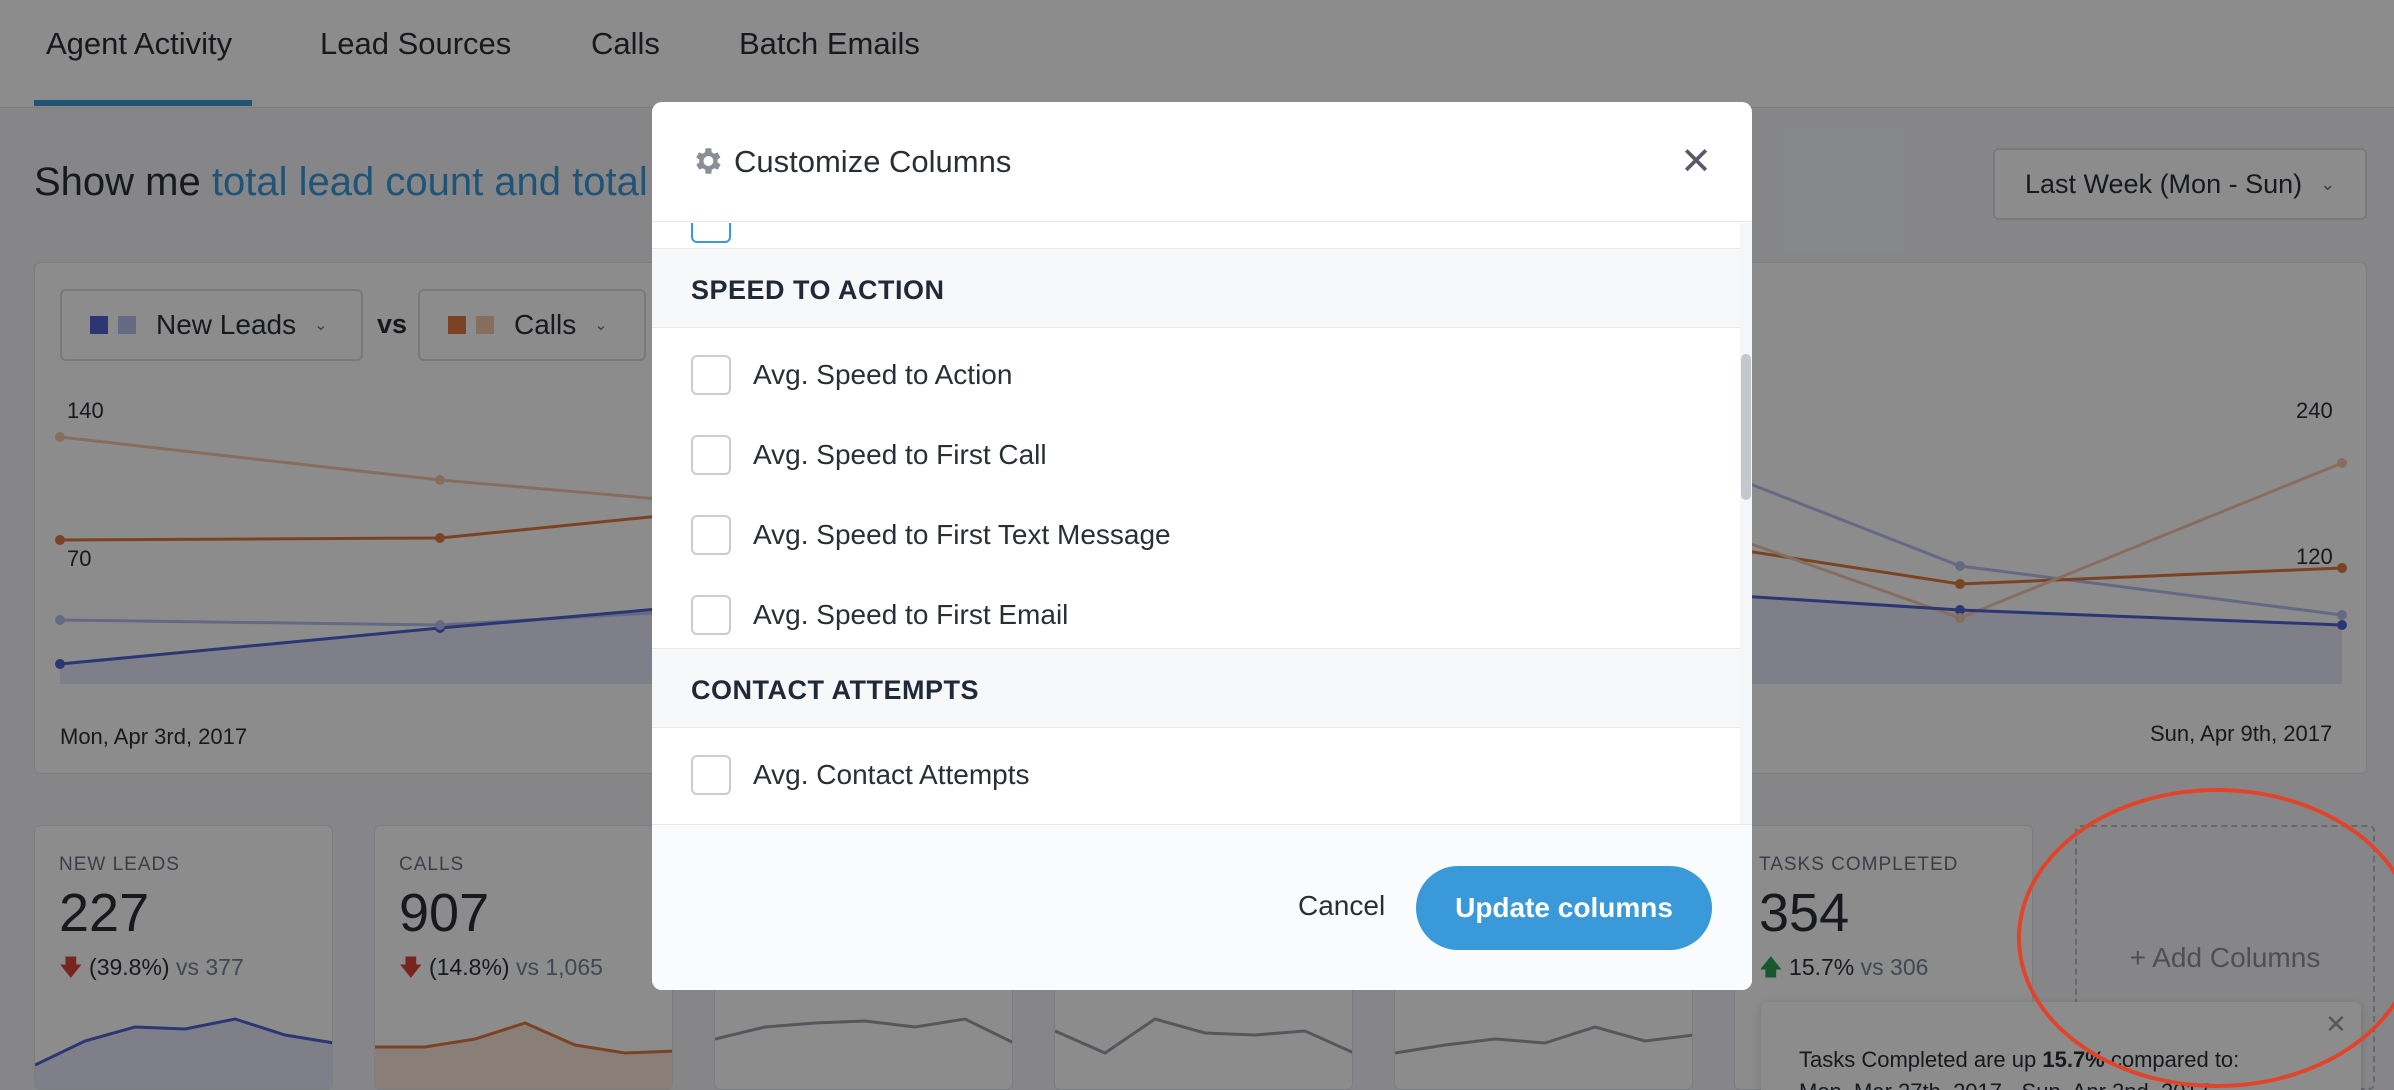 The width and height of the screenshot is (2394, 1090). Describe the element at coordinates (1196, 288) in the screenshot. I see `section-header-speed-to-action: SPEED TO ACTION` at that location.